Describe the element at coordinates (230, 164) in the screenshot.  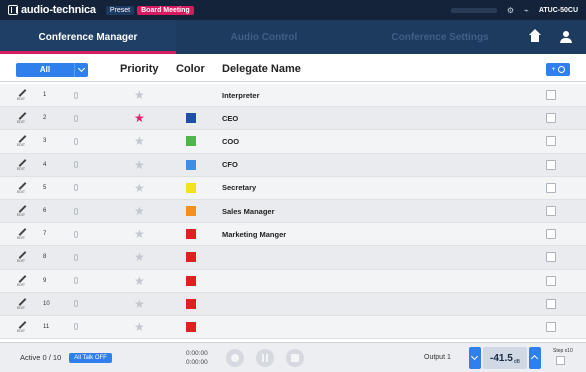
I see `delegate-name: CFO` at that location.